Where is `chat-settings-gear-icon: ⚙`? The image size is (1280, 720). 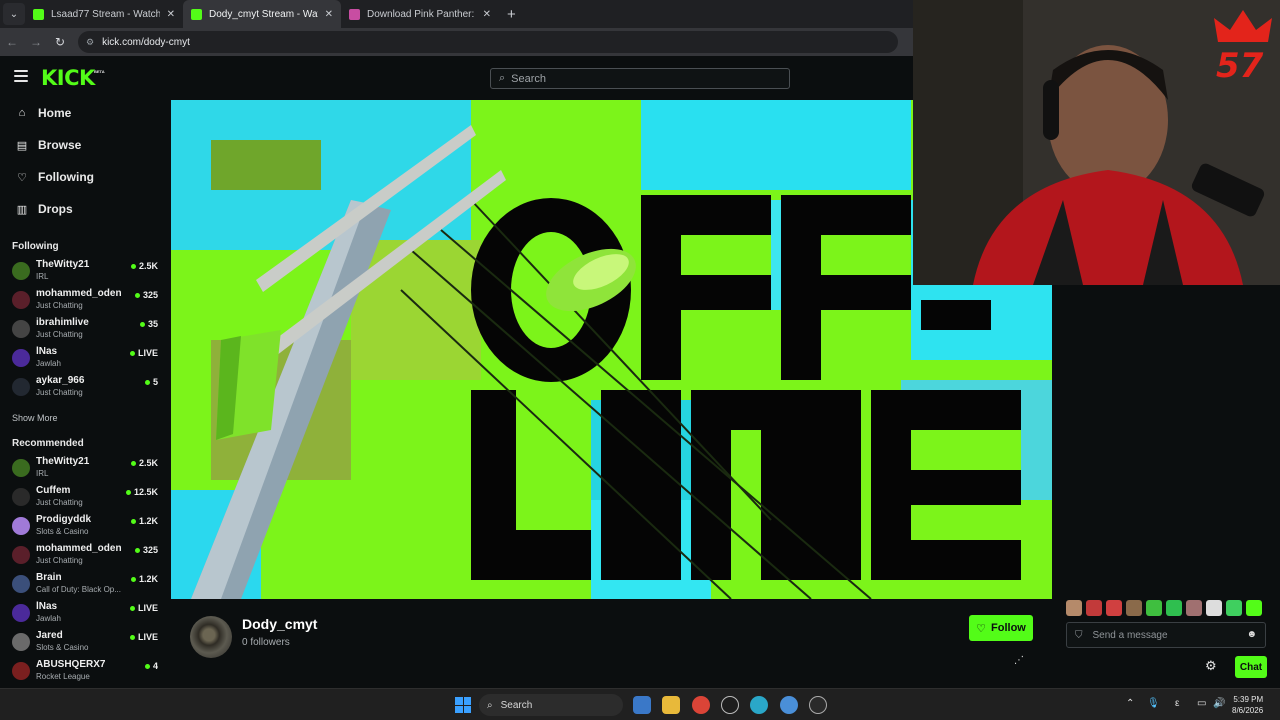 chat-settings-gear-icon: ⚙ is located at coordinates (1211, 666).